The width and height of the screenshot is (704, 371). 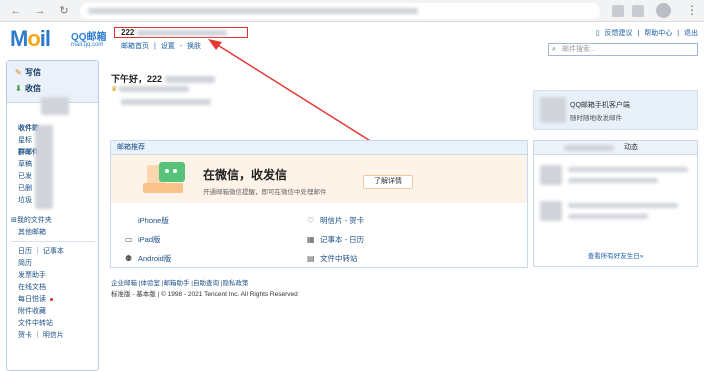 I want to click on greeting-info: ♛, so click(x=161, y=95).